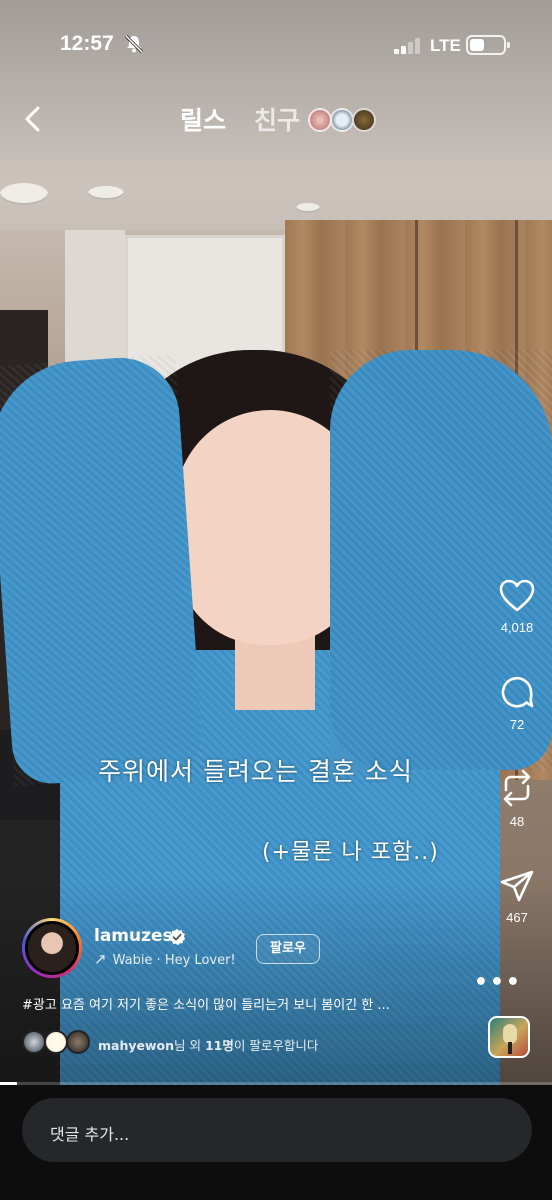 This screenshot has width=552, height=1200. Describe the element at coordinates (517, 788) in the screenshot. I see `repost-icon` at that location.